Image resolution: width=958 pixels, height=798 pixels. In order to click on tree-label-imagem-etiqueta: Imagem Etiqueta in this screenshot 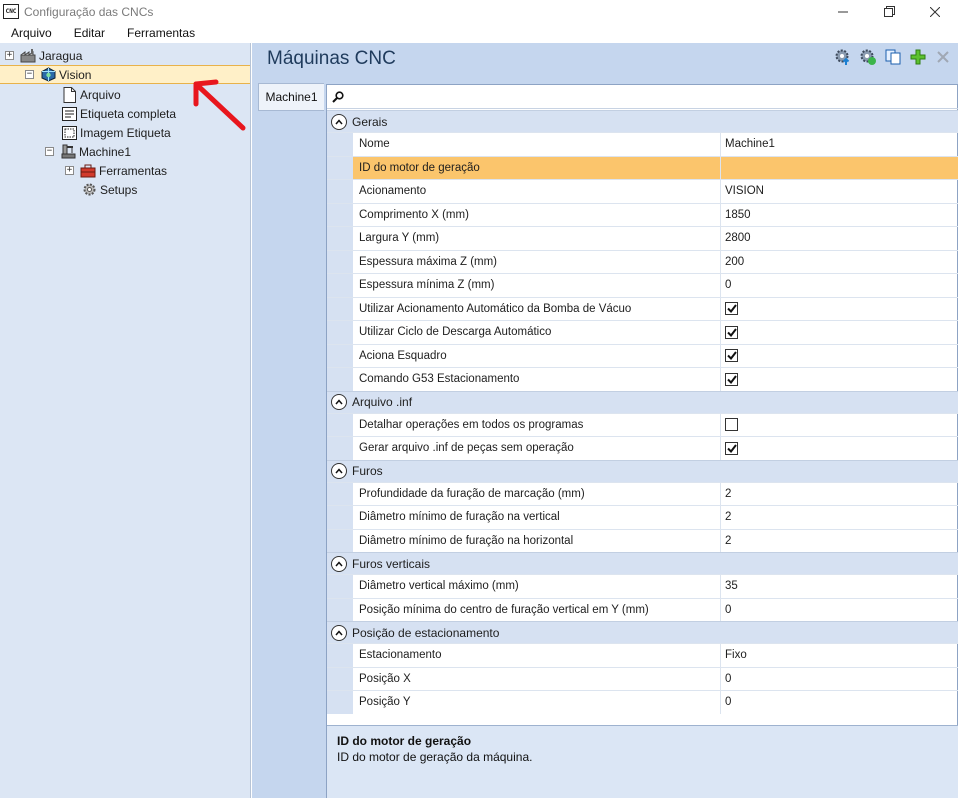, I will do `click(125, 132)`.